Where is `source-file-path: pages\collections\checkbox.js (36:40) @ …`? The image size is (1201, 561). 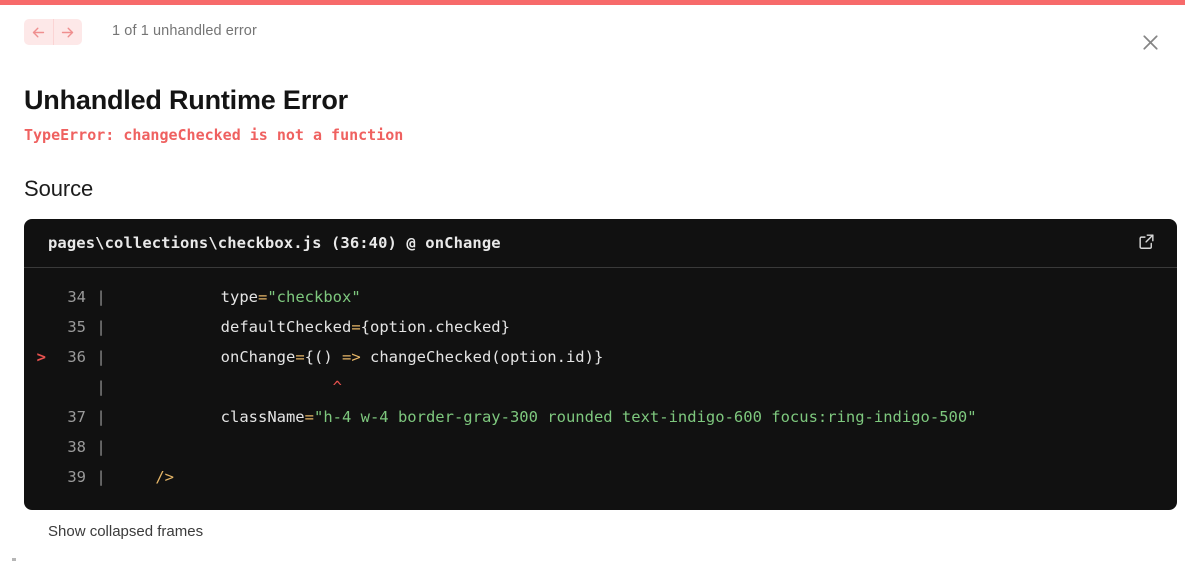 source-file-path: pages\collections\checkbox.js (36:40) @ … is located at coordinates (274, 243).